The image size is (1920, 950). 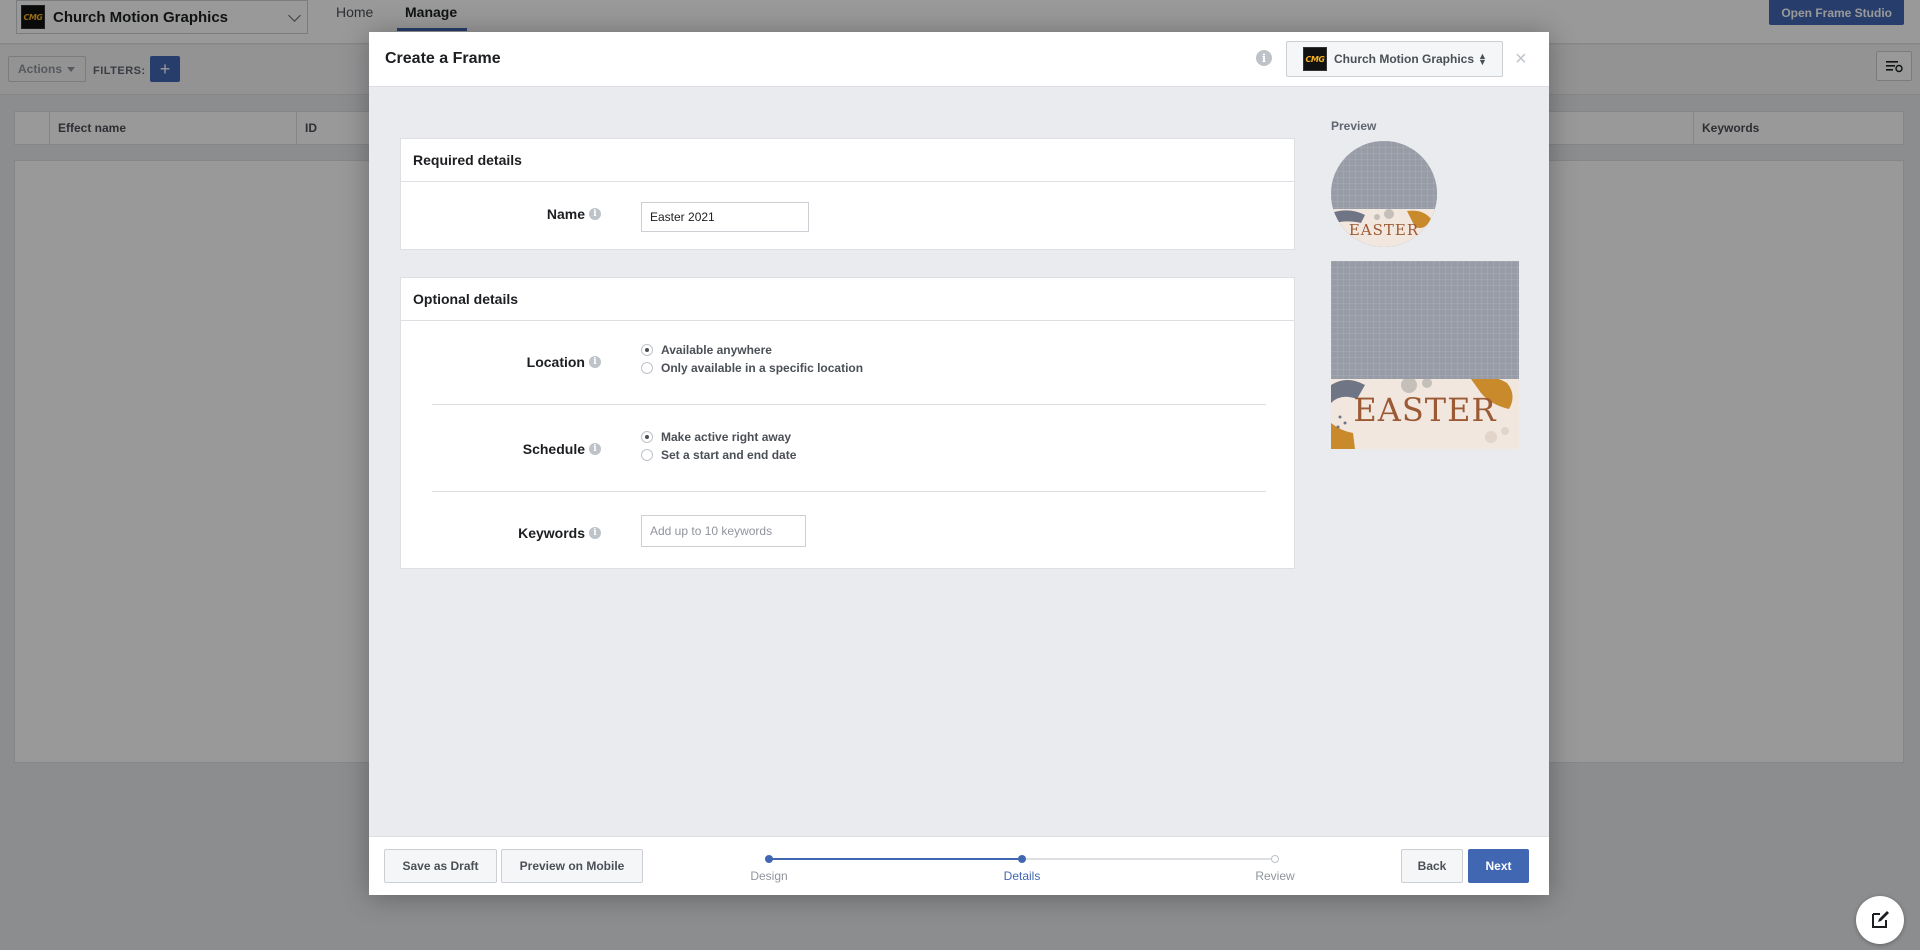 What do you see at coordinates (565, 214) in the screenshot?
I see `name-label-text: Name` at bounding box center [565, 214].